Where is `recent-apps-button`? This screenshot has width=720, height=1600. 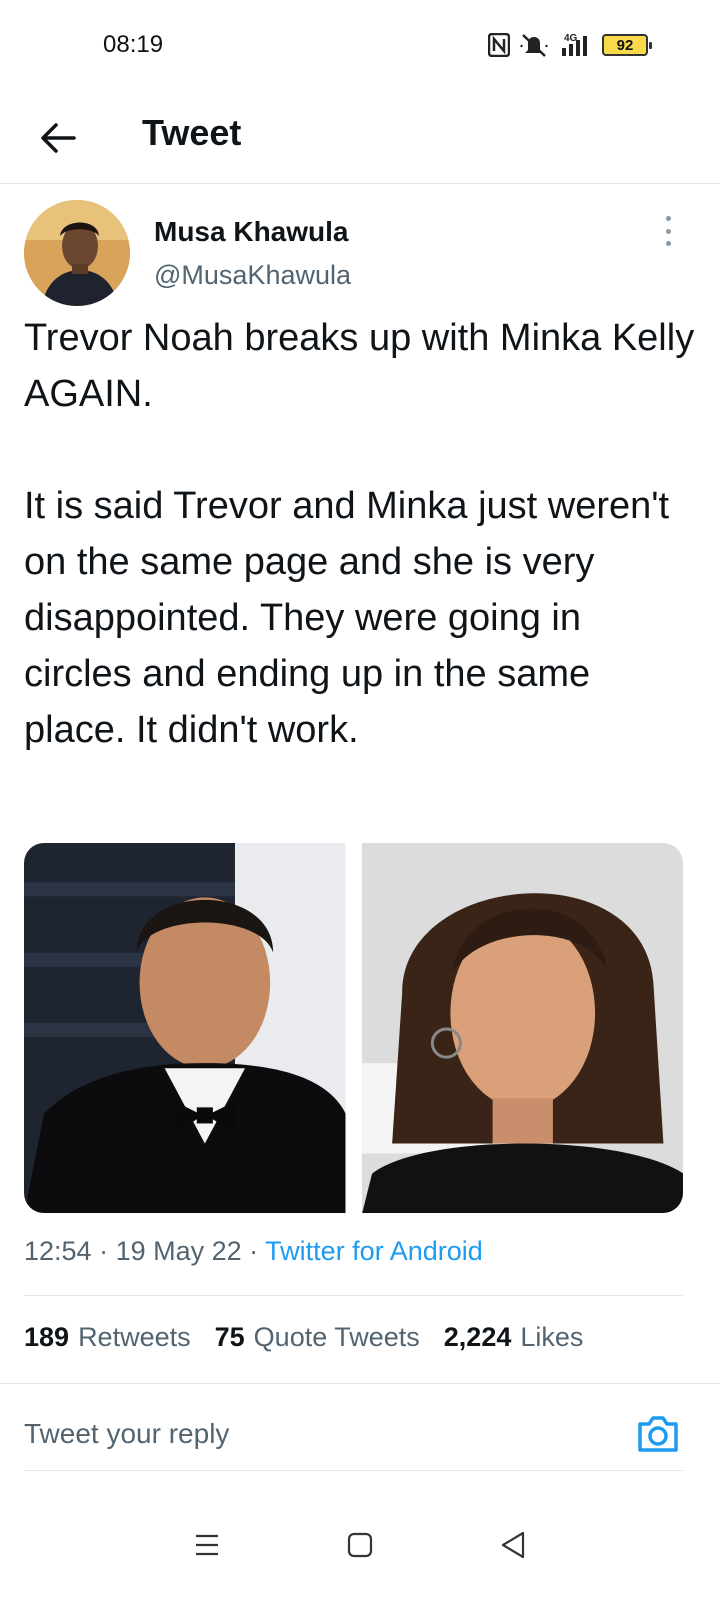 recent-apps-button is located at coordinates (207, 1545).